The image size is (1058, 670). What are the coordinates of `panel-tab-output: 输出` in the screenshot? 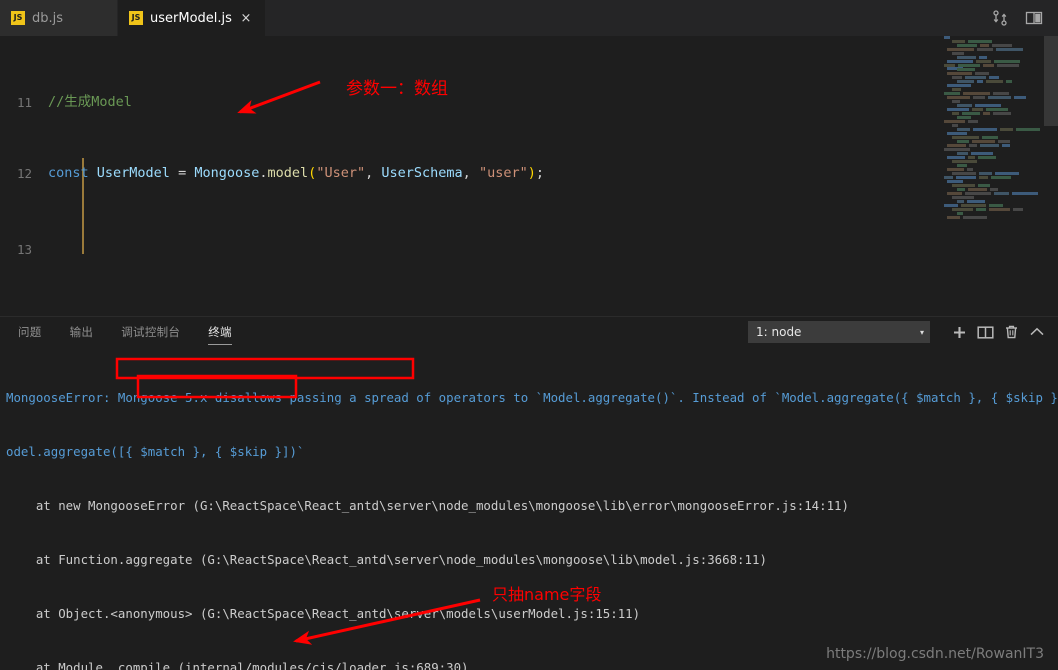 It's located at (82, 332).